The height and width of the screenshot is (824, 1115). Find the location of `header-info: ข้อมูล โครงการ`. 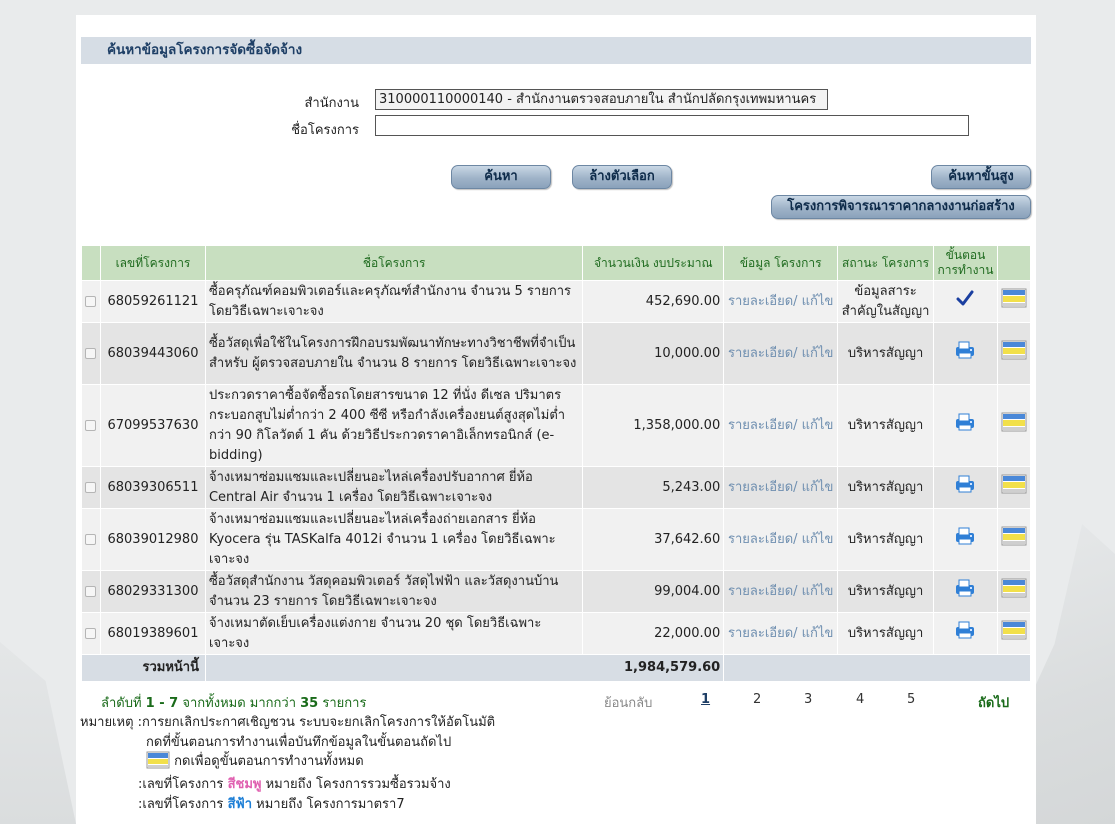

header-info: ข้อมูล โครงการ is located at coordinates (781, 263).